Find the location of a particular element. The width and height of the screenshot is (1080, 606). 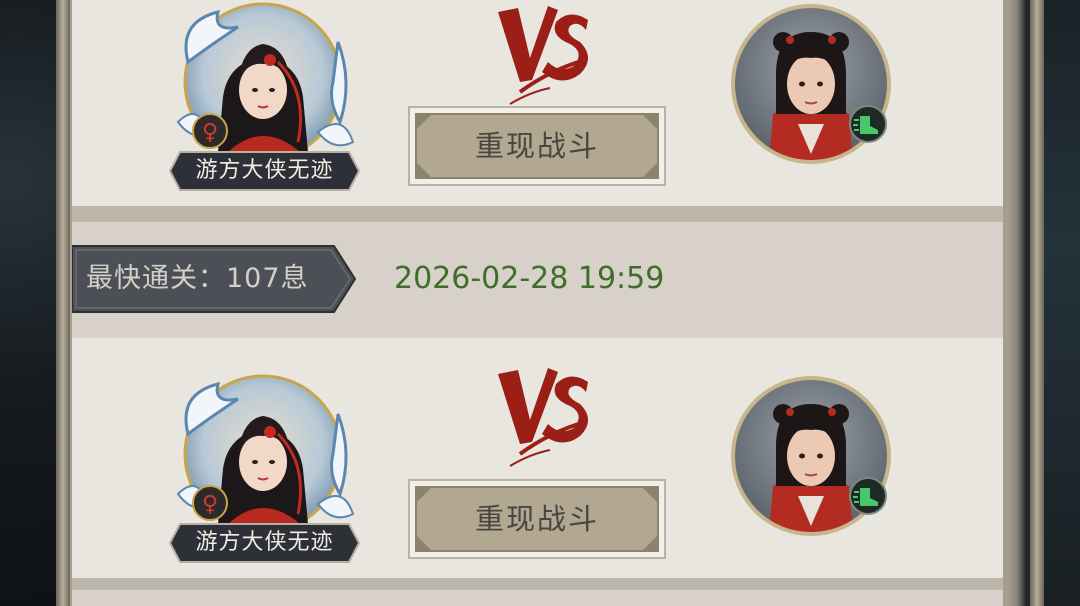

fastest-clear-text: 最快通关：107息 is located at coordinates (197, 278).